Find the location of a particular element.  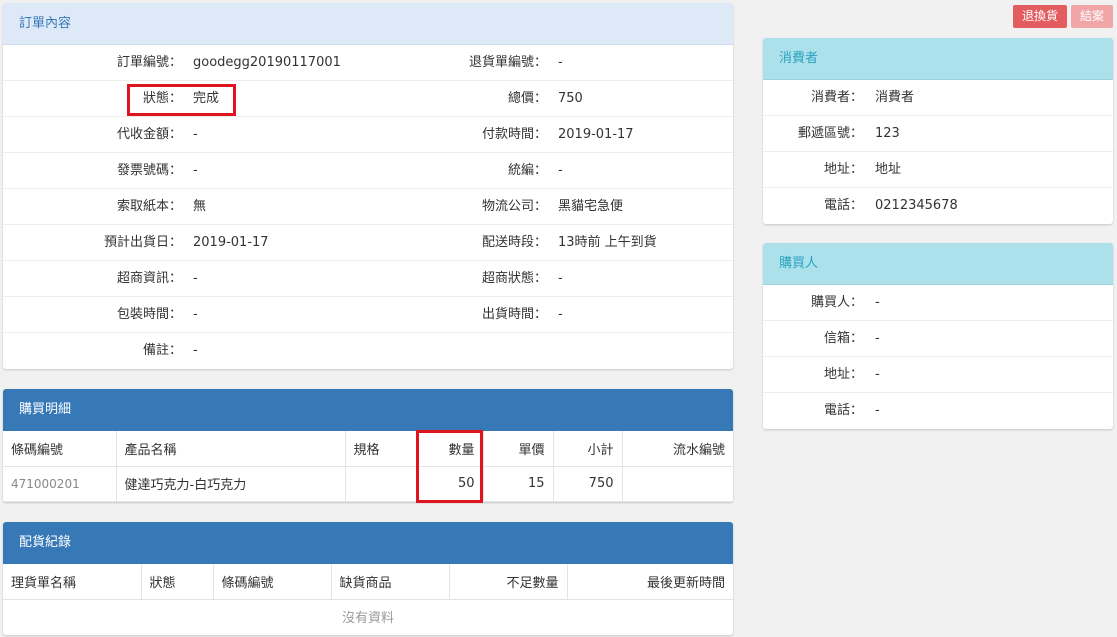

buyer-field-row: 購買人： - is located at coordinates (938, 303).